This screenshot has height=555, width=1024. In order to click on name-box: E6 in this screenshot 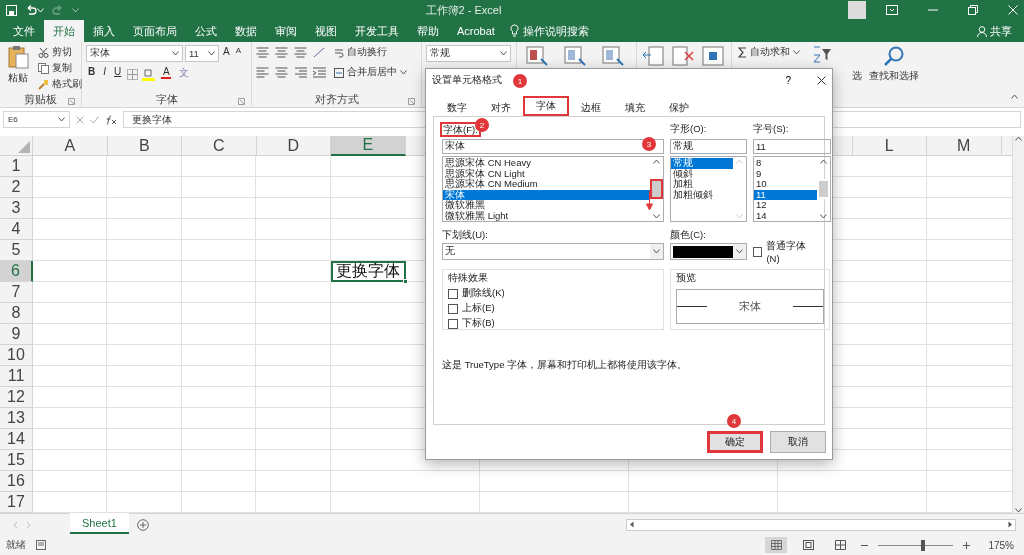, I will do `click(36, 119)`.